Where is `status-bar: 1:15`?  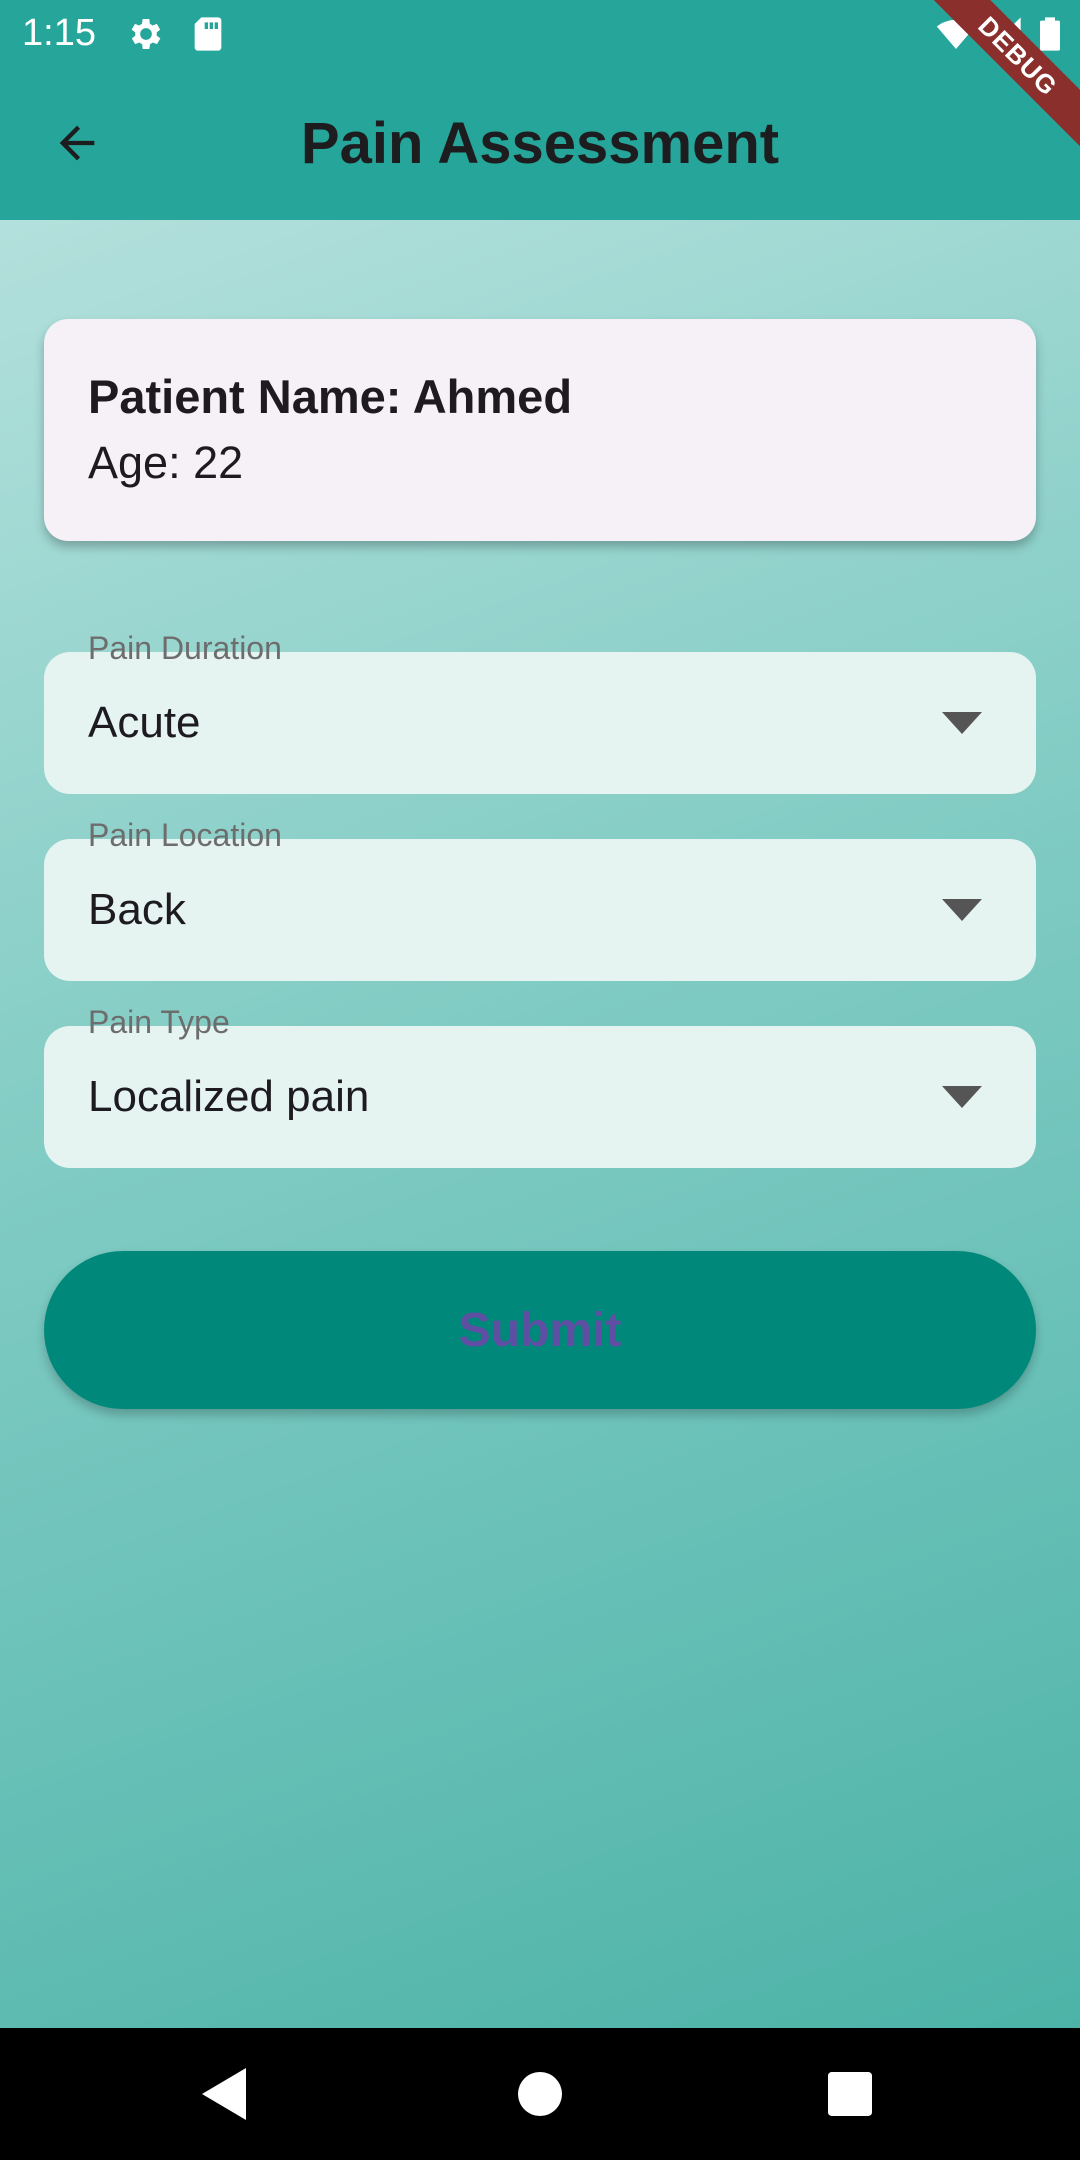 status-bar: 1:15 is located at coordinates (540, 33).